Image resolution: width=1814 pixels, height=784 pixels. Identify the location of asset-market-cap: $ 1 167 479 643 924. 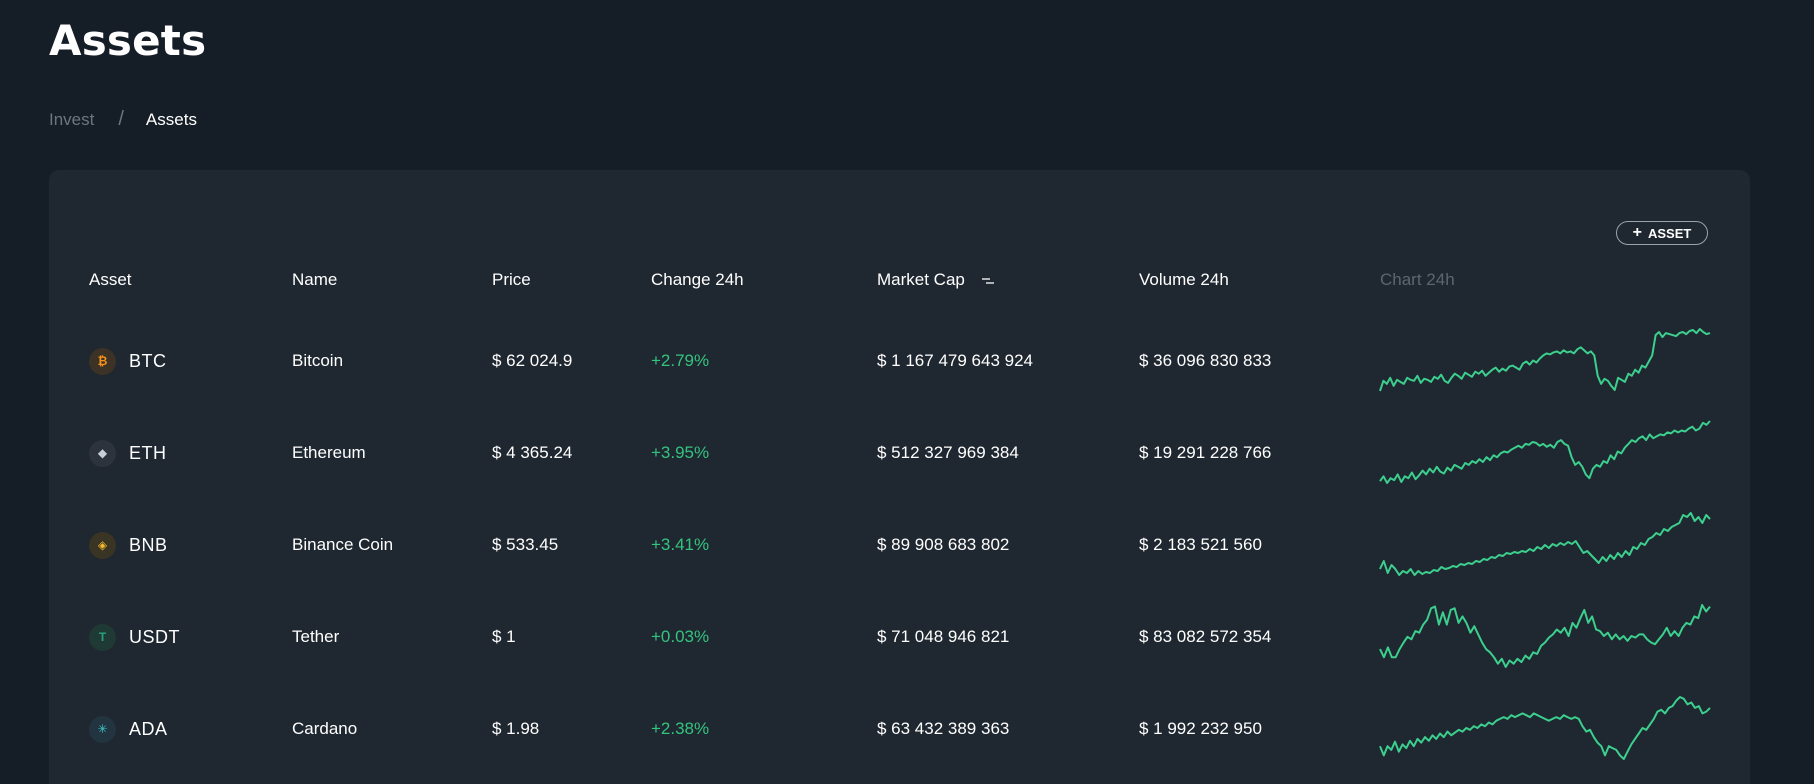
(955, 360).